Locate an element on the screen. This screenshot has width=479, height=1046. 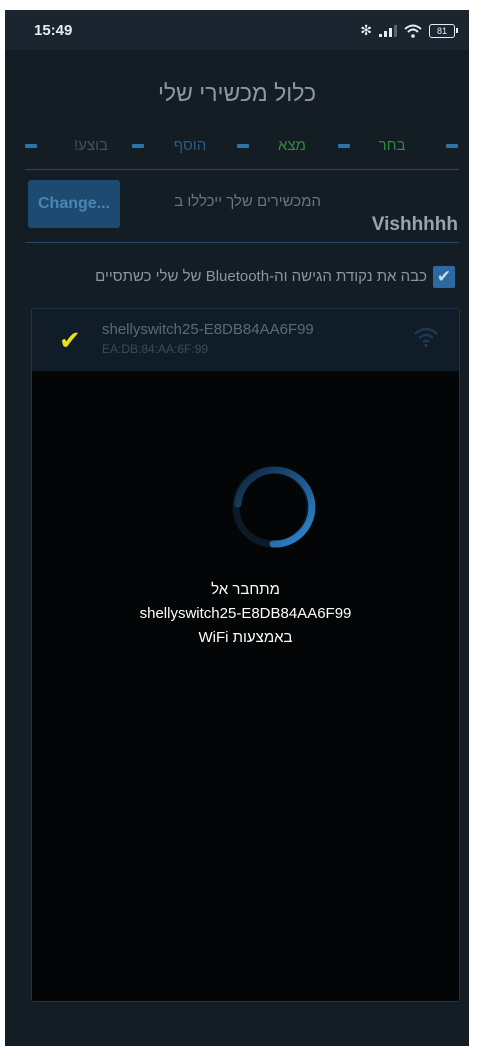
wifi-icon is located at coordinates (413, 31).